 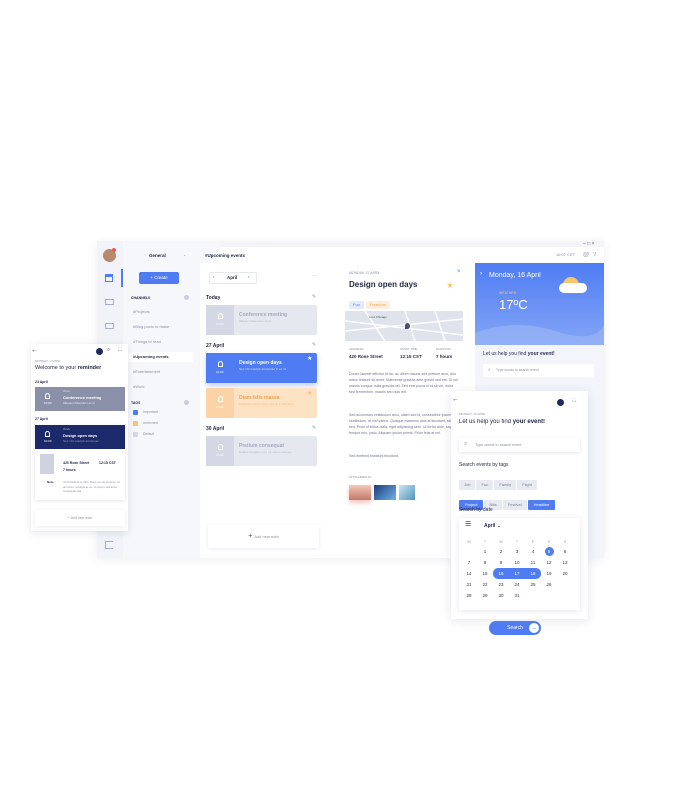 What do you see at coordinates (450, 285) in the screenshot?
I see `star-icon` at bounding box center [450, 285].